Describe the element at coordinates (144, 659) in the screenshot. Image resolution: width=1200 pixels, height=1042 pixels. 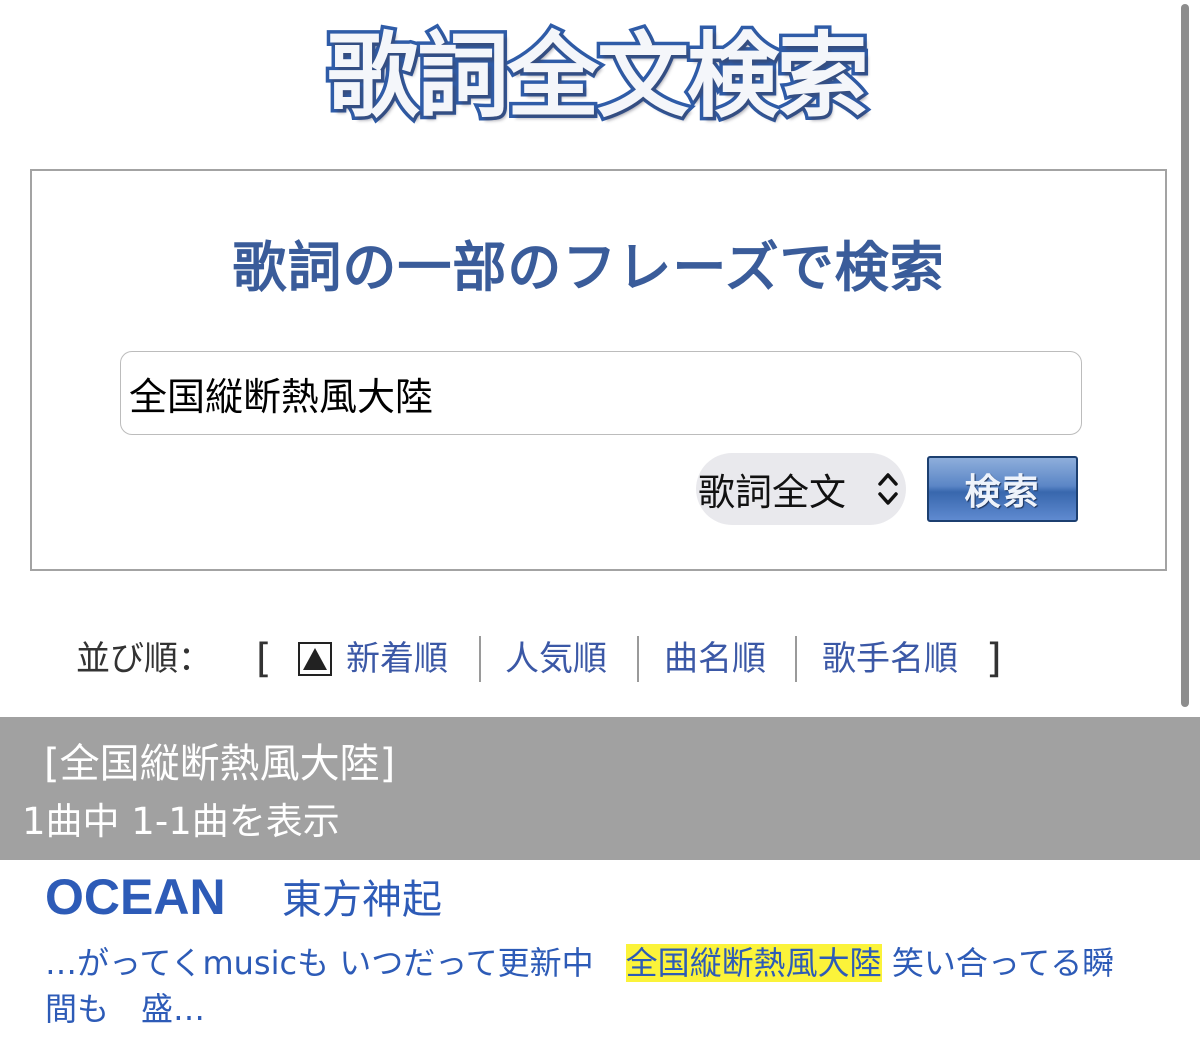
I see `sort-label: 並び順：` at that location.